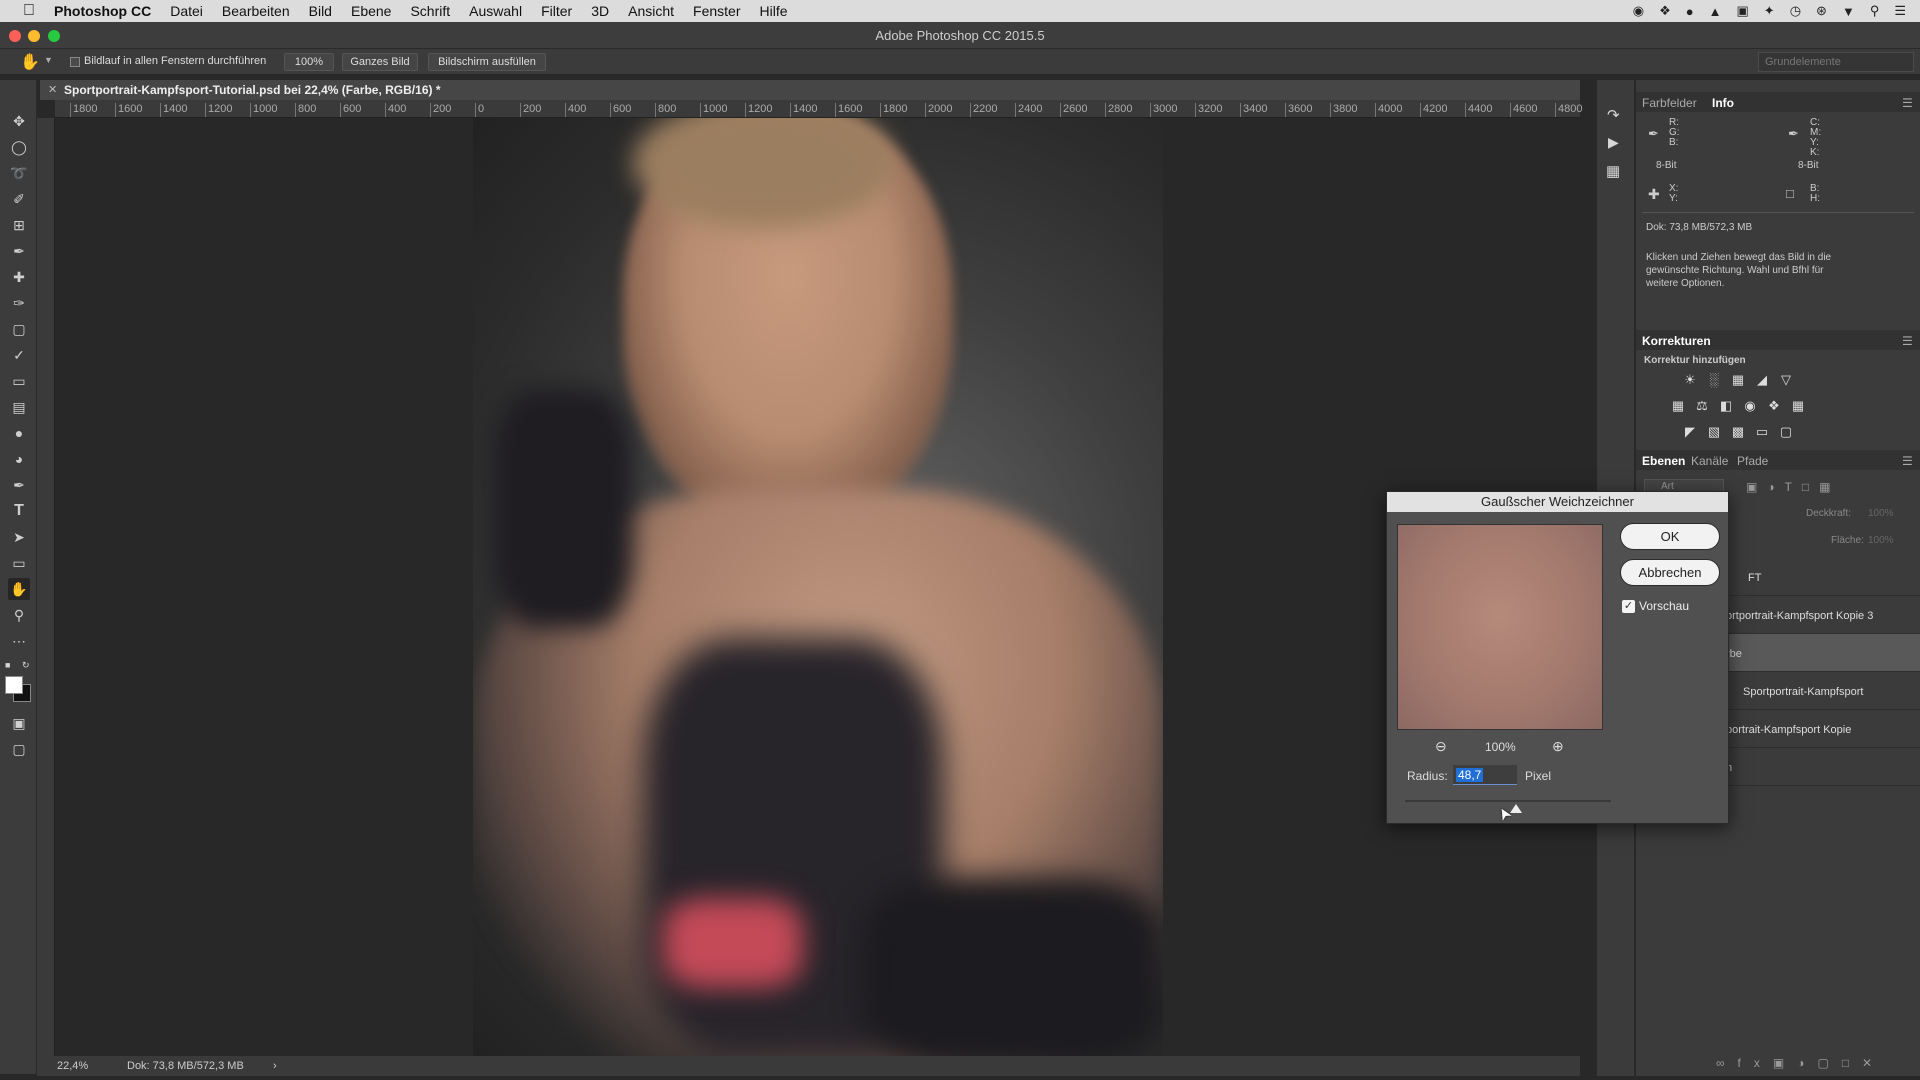 The width and height of the screenshot is (1920, 1080). What do you see at coordinates (495, 11) in the screenshot?
I see `menu-auswahl: Auswahl` at bounding box center [495, 11].